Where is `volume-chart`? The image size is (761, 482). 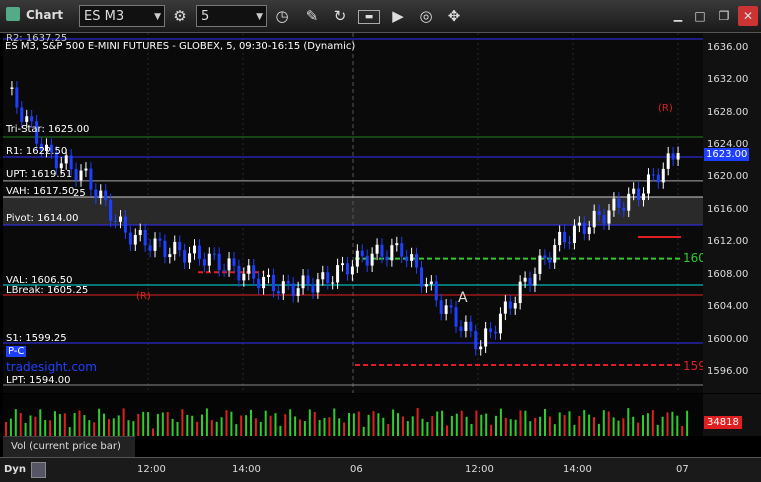
volume-chart is located at coordinates (347, 422).